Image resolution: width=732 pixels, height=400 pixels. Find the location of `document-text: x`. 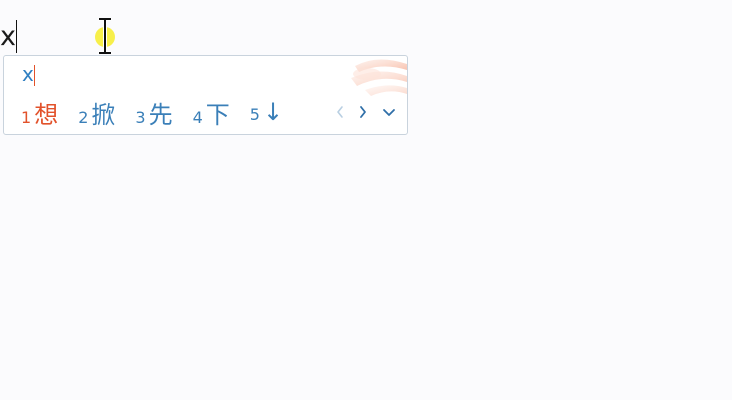

document-text: x is located at coordinates (8, 37).